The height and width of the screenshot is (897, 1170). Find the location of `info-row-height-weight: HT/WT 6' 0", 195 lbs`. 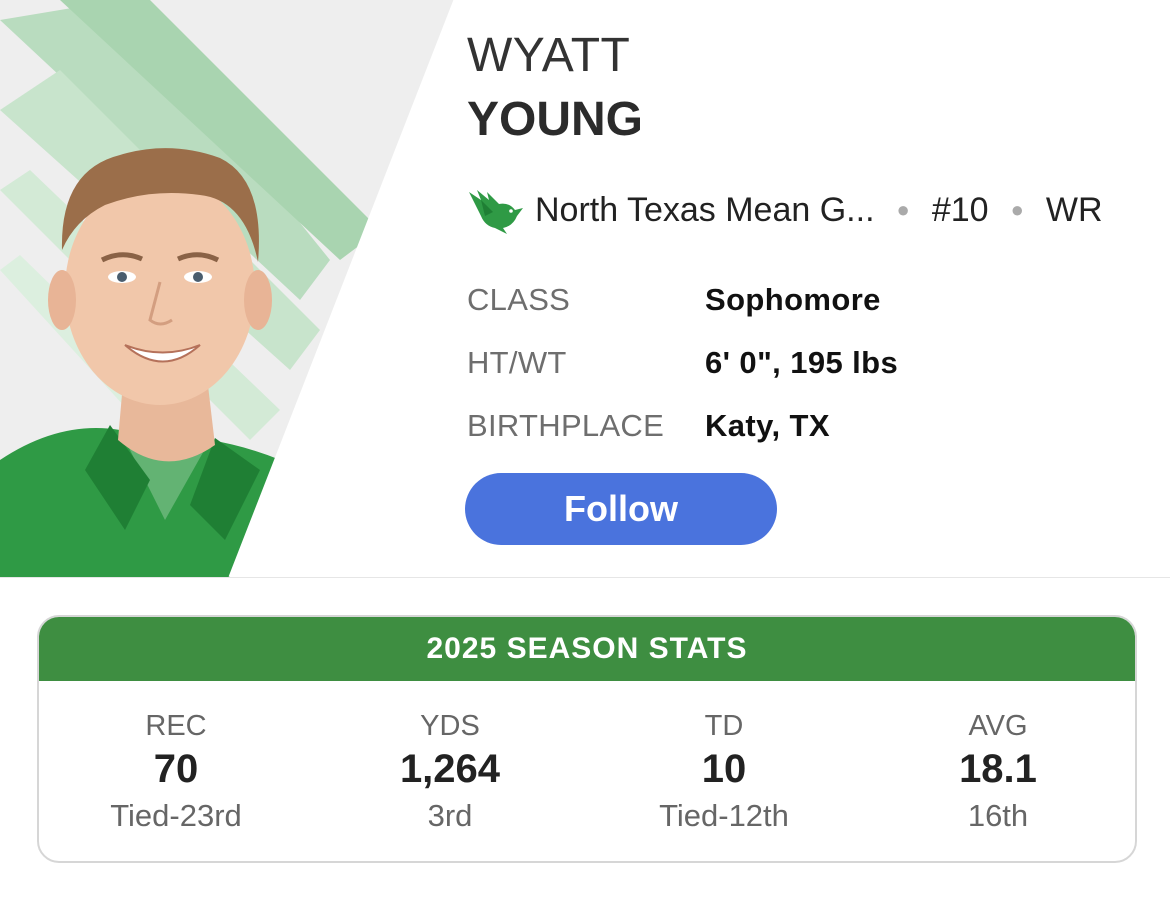

info-row-height-weight: HT/WT 6' 0", 195 lbs is located at coordinates (682, 362).